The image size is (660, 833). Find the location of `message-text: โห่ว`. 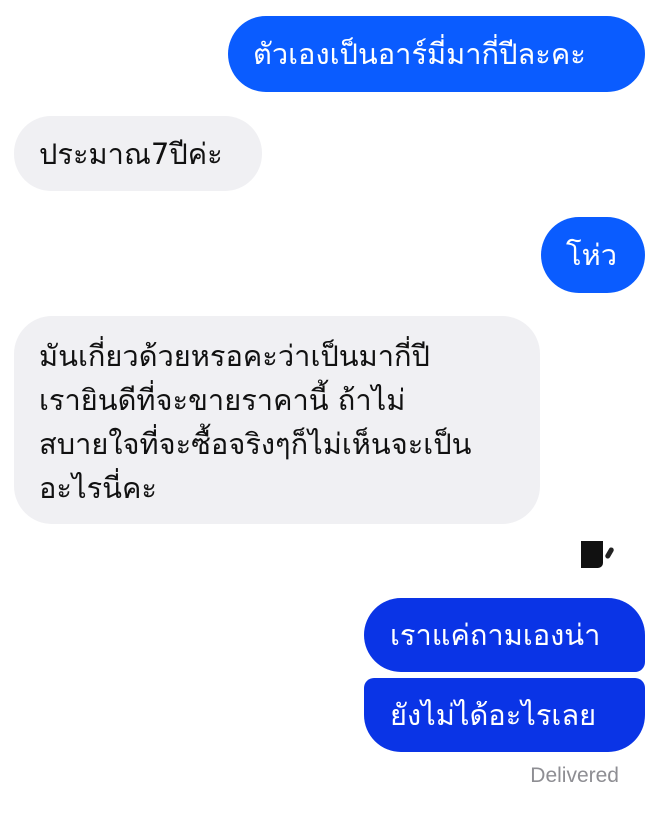

message-text: โห่ว is located at coordinates (591, 255).